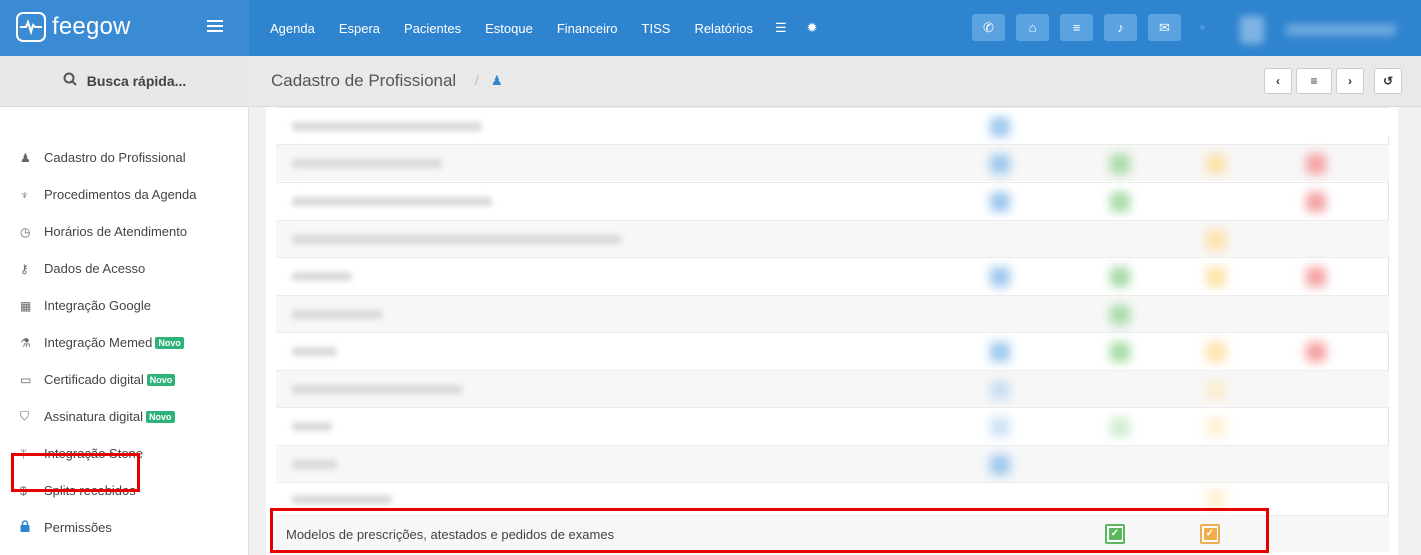 This screenshot has height=555, width=1421. I want to click on nav-tiss: TISS, so click(656, 28).